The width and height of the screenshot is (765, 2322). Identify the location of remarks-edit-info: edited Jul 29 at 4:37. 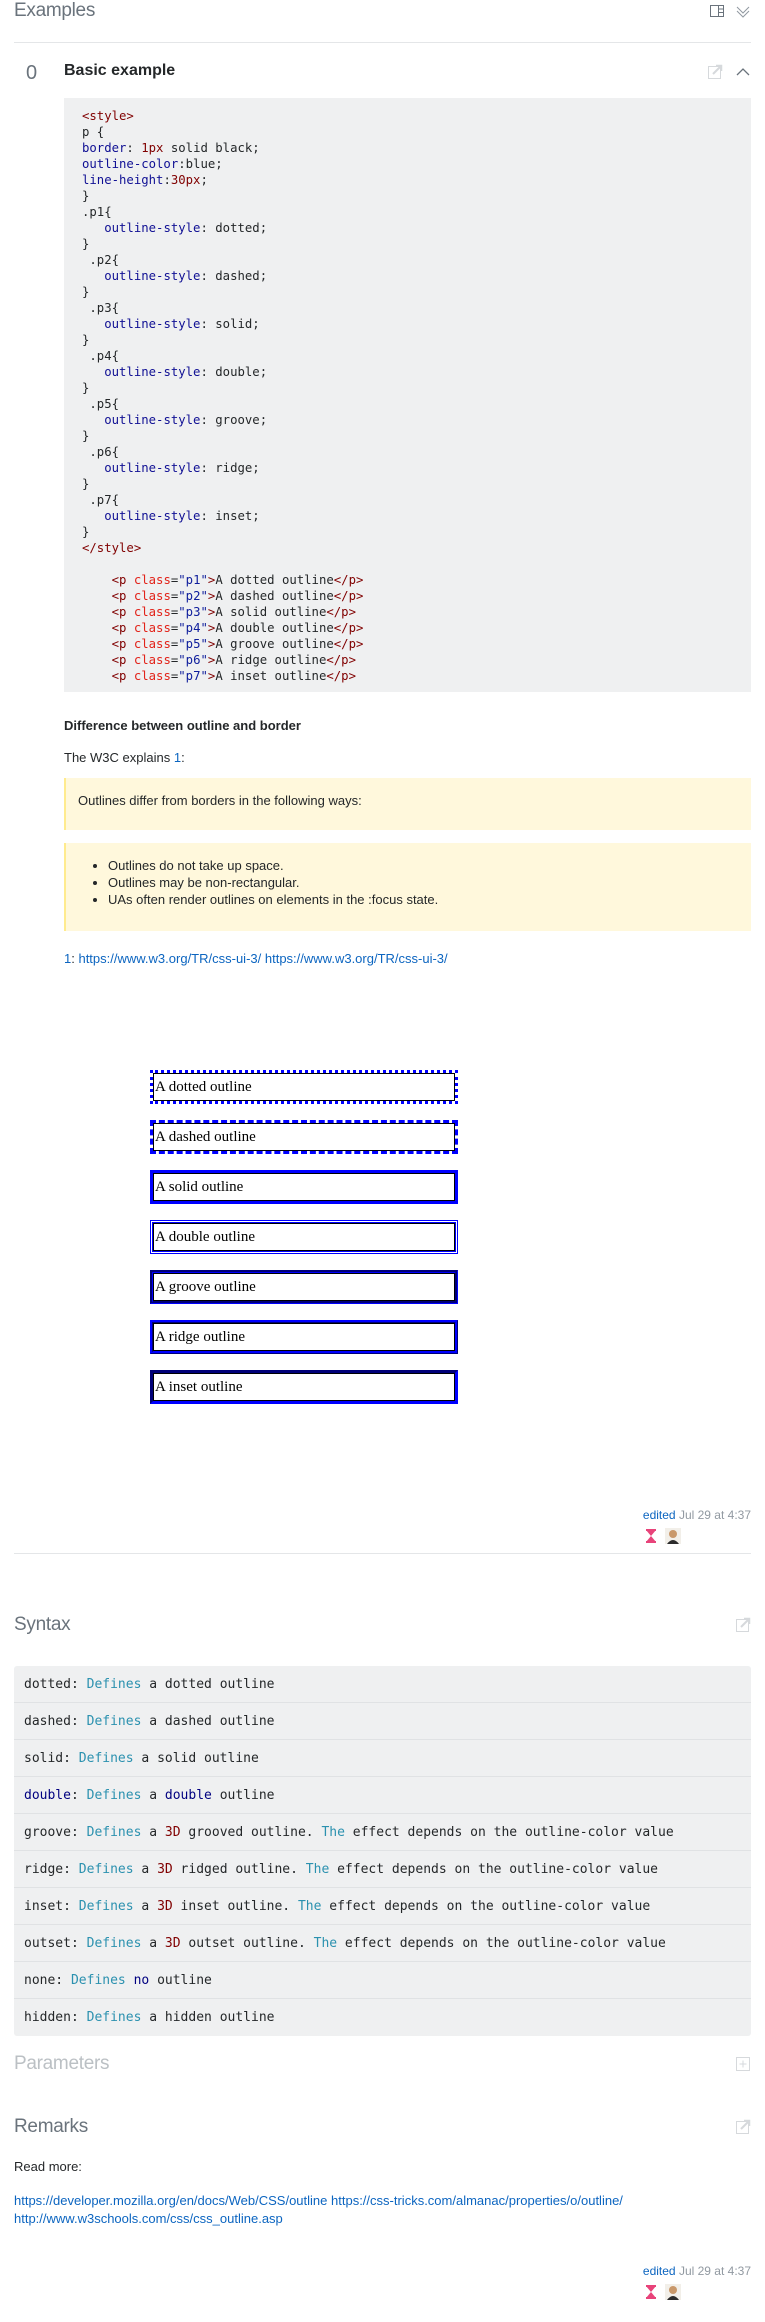
(696, 2282).